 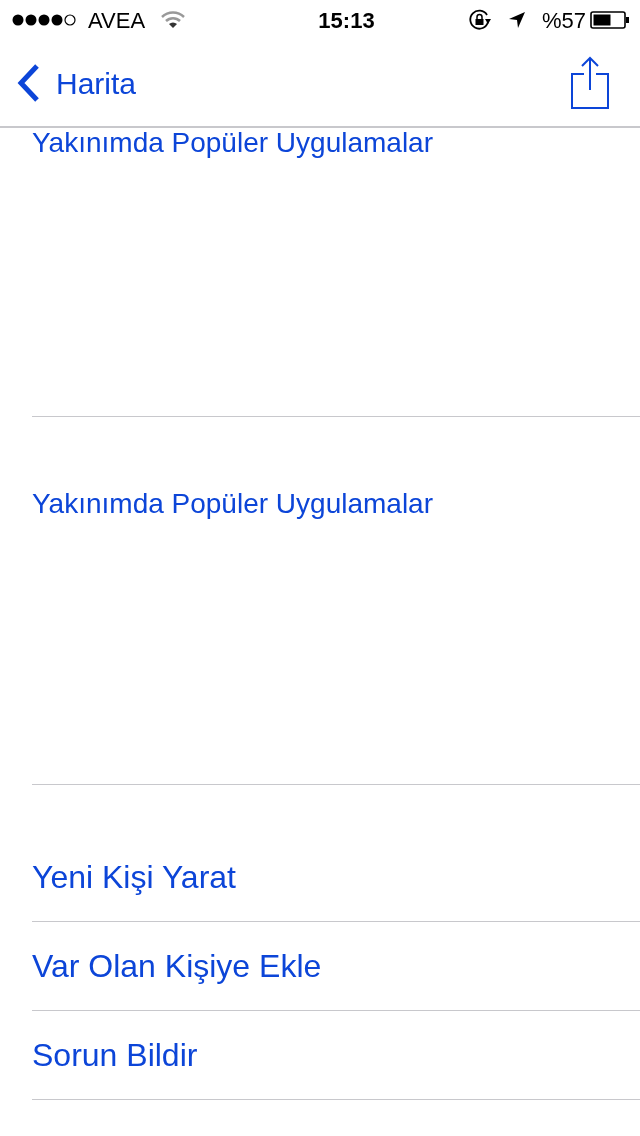 What do you see at coordinates (336, 966) in the screenshot?
I see `action-row: Var Olan Kişiye Ekle` at bounding box center [336, 966].